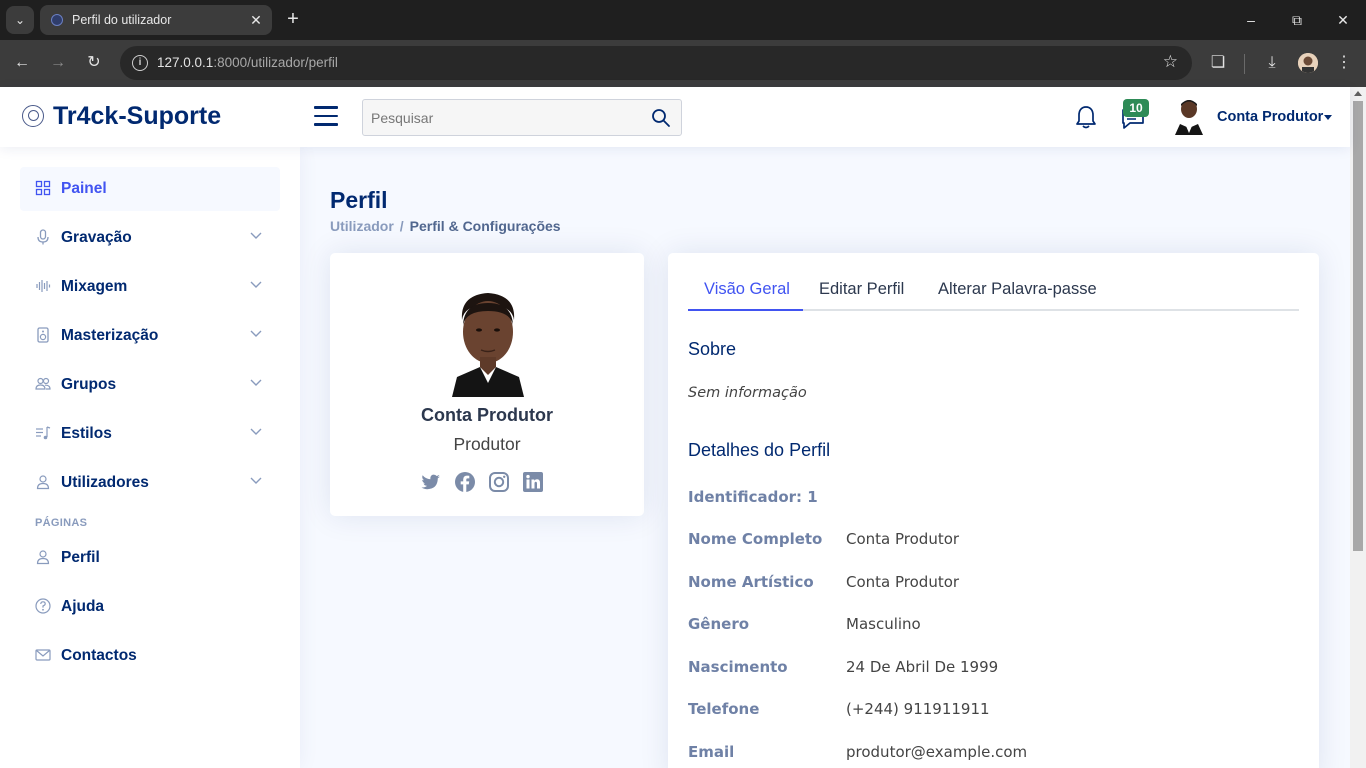 This screenshot has width=1366, height=768. I want to click on sidebar-item-label: Ajuda, so click(83, 606).